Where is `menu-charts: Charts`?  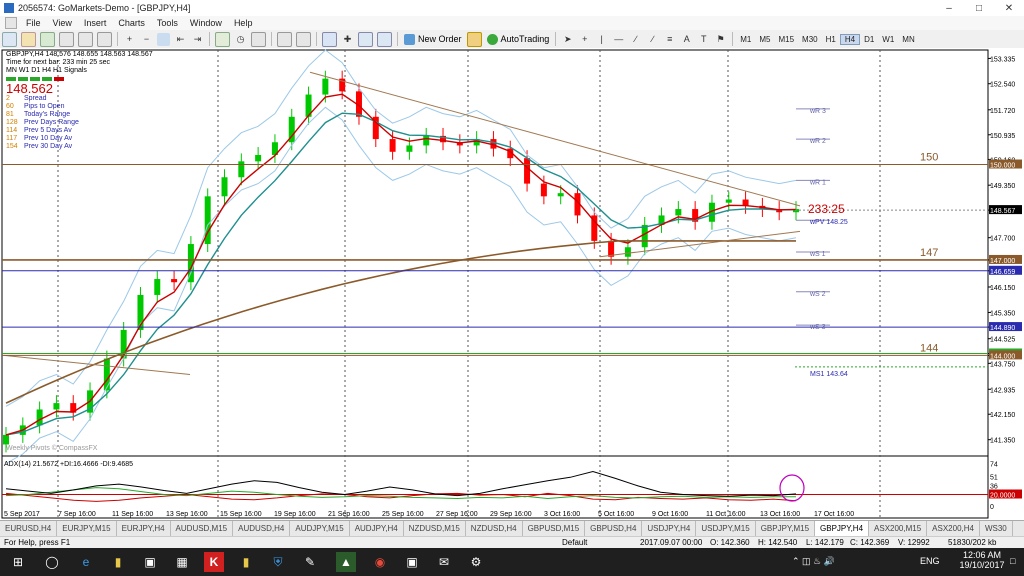
menu-charts: Charts is located at coordinates (131, 23).